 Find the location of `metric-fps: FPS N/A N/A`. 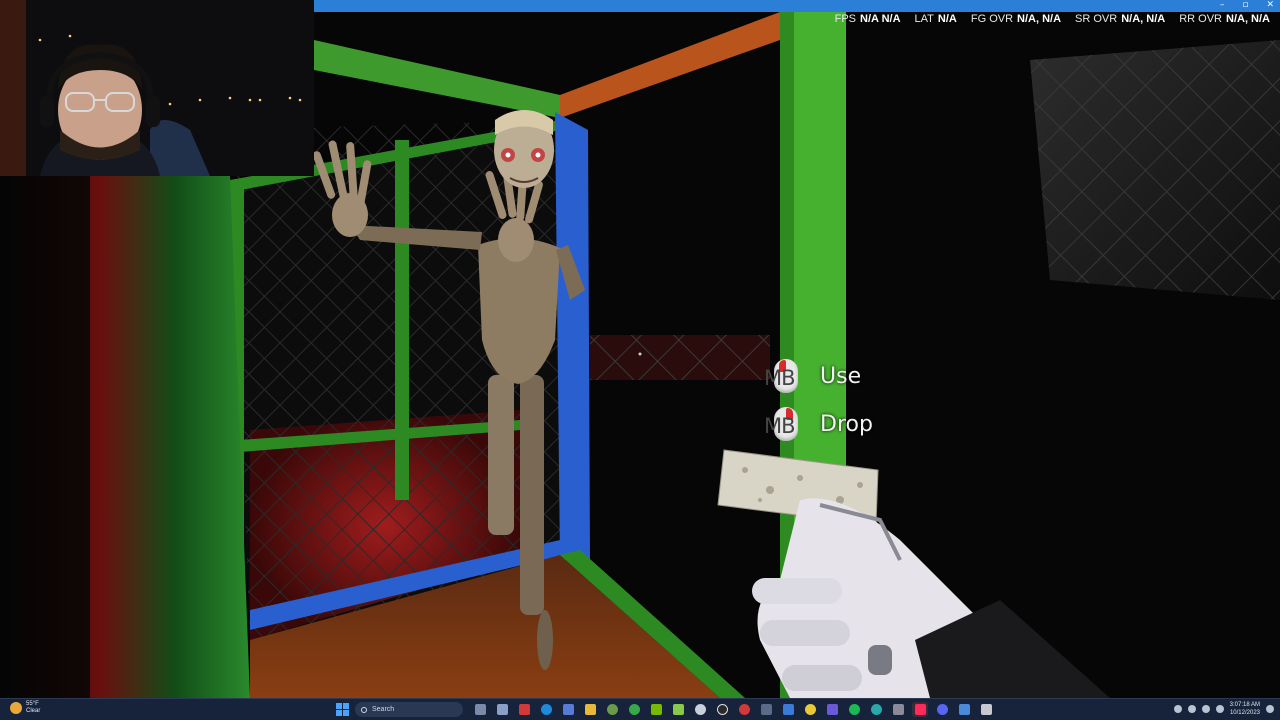

metric-fps: FPS N/A N/A is located at coordinates (867, 19).